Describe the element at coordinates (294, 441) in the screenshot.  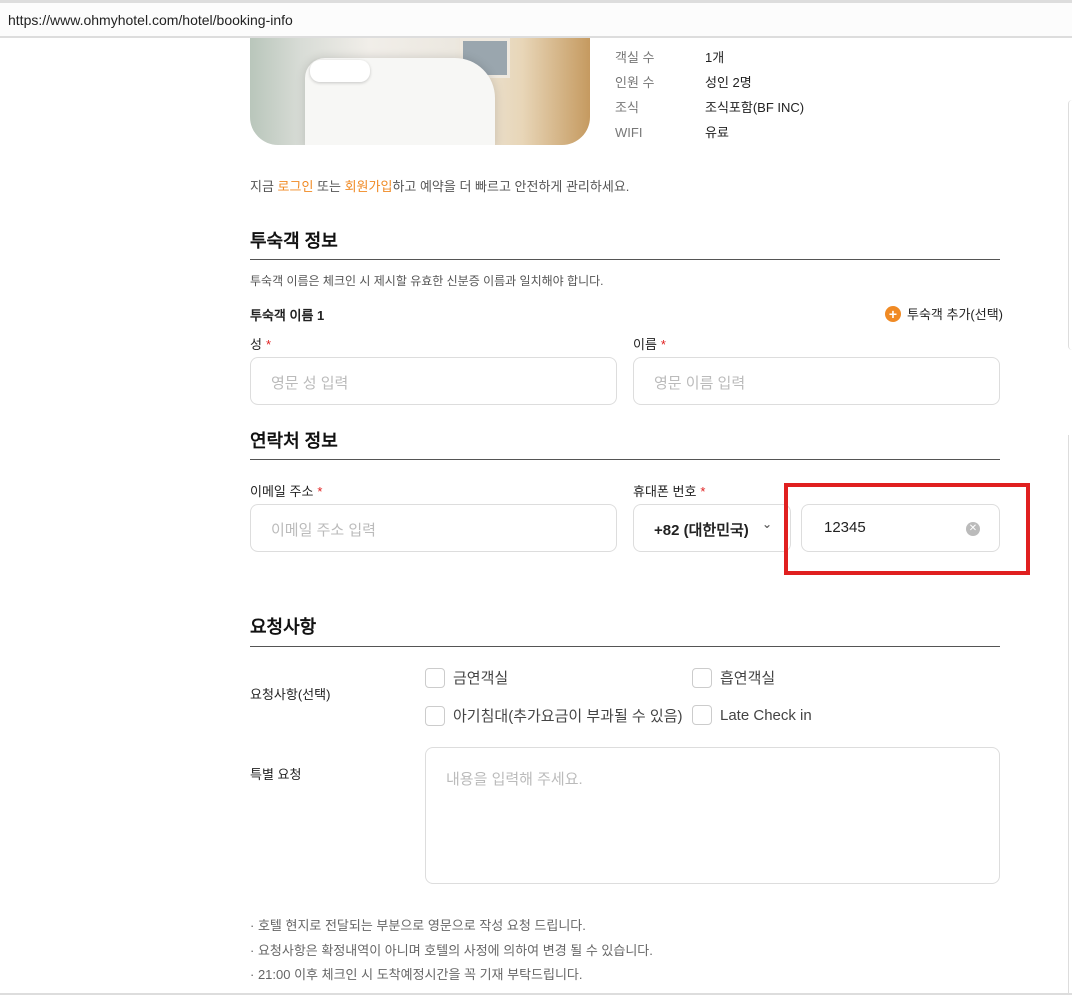
I see `contact-section-title: 연락처 정보` at that location.